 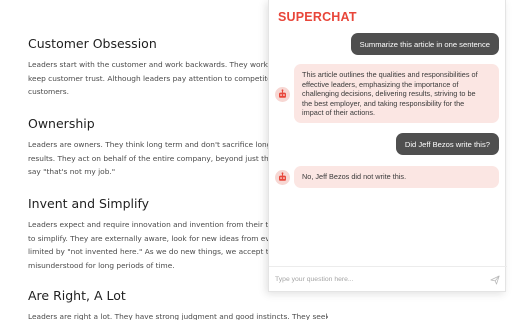 What do you see at coordinates (447, 144) in the screenshot?
I see `user-message: Did Jeff Bezos write this?` at bounding box center [447, 144].